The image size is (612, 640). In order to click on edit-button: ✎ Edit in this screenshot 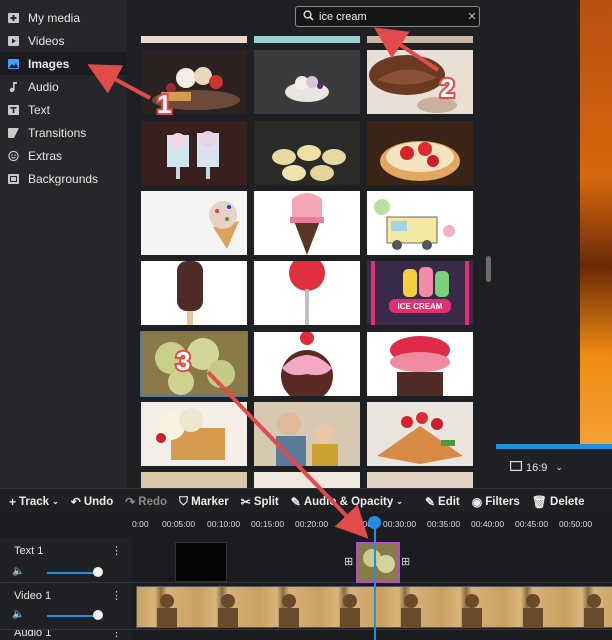, I will do `click(442, 502)`.